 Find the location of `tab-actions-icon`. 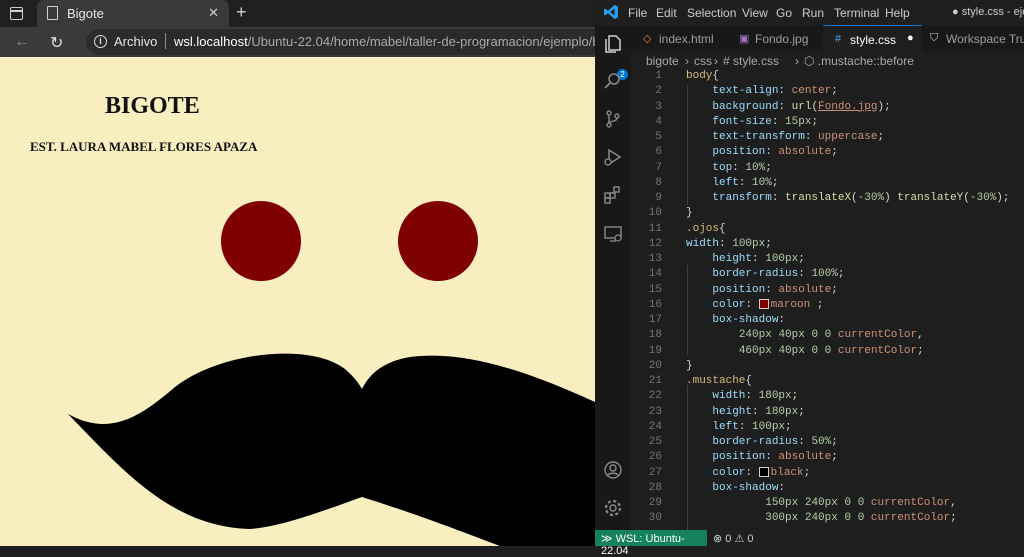

tab-actions-icon is located at coordinates (16, 13).